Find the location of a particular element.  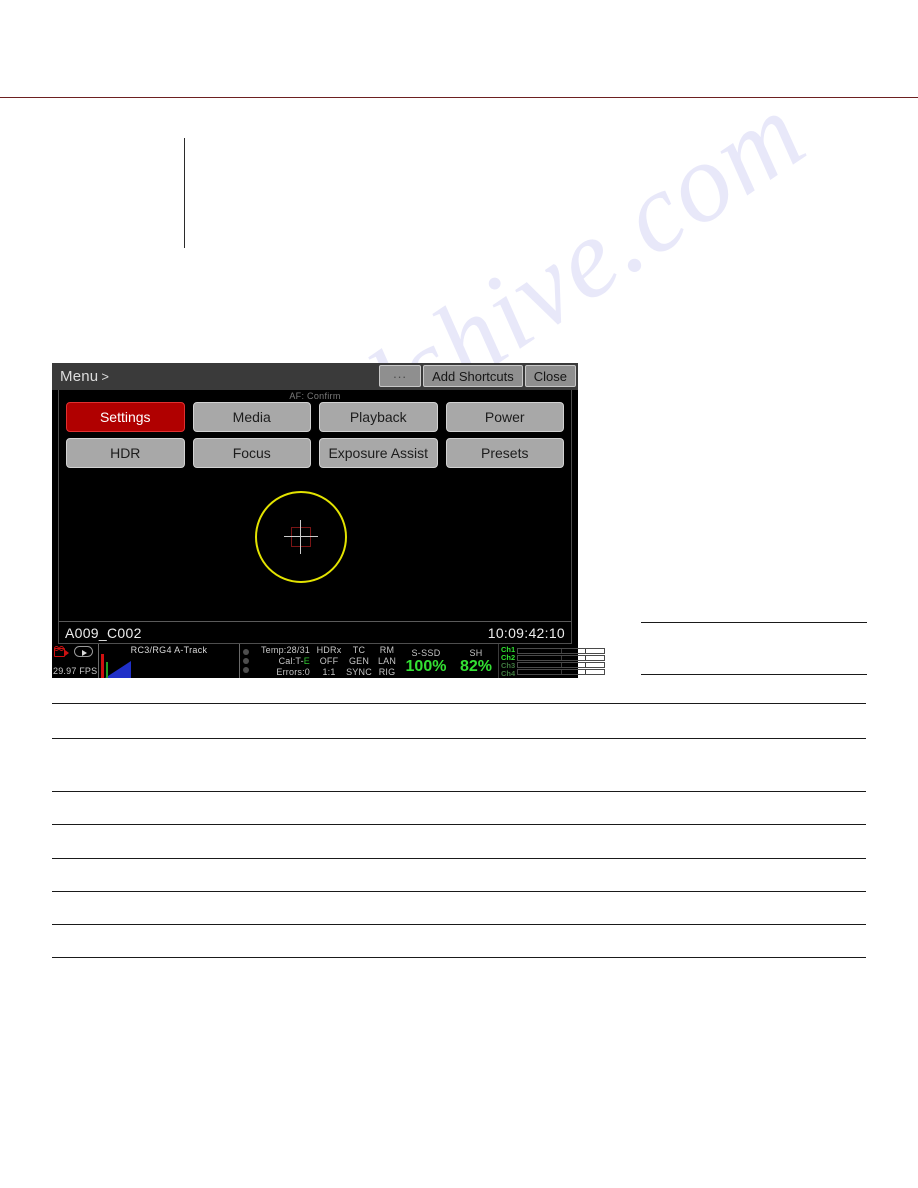

audio-meter-group: Ch1 Ch2 Ch3 Ch4 is located at coordinates (552, 661).